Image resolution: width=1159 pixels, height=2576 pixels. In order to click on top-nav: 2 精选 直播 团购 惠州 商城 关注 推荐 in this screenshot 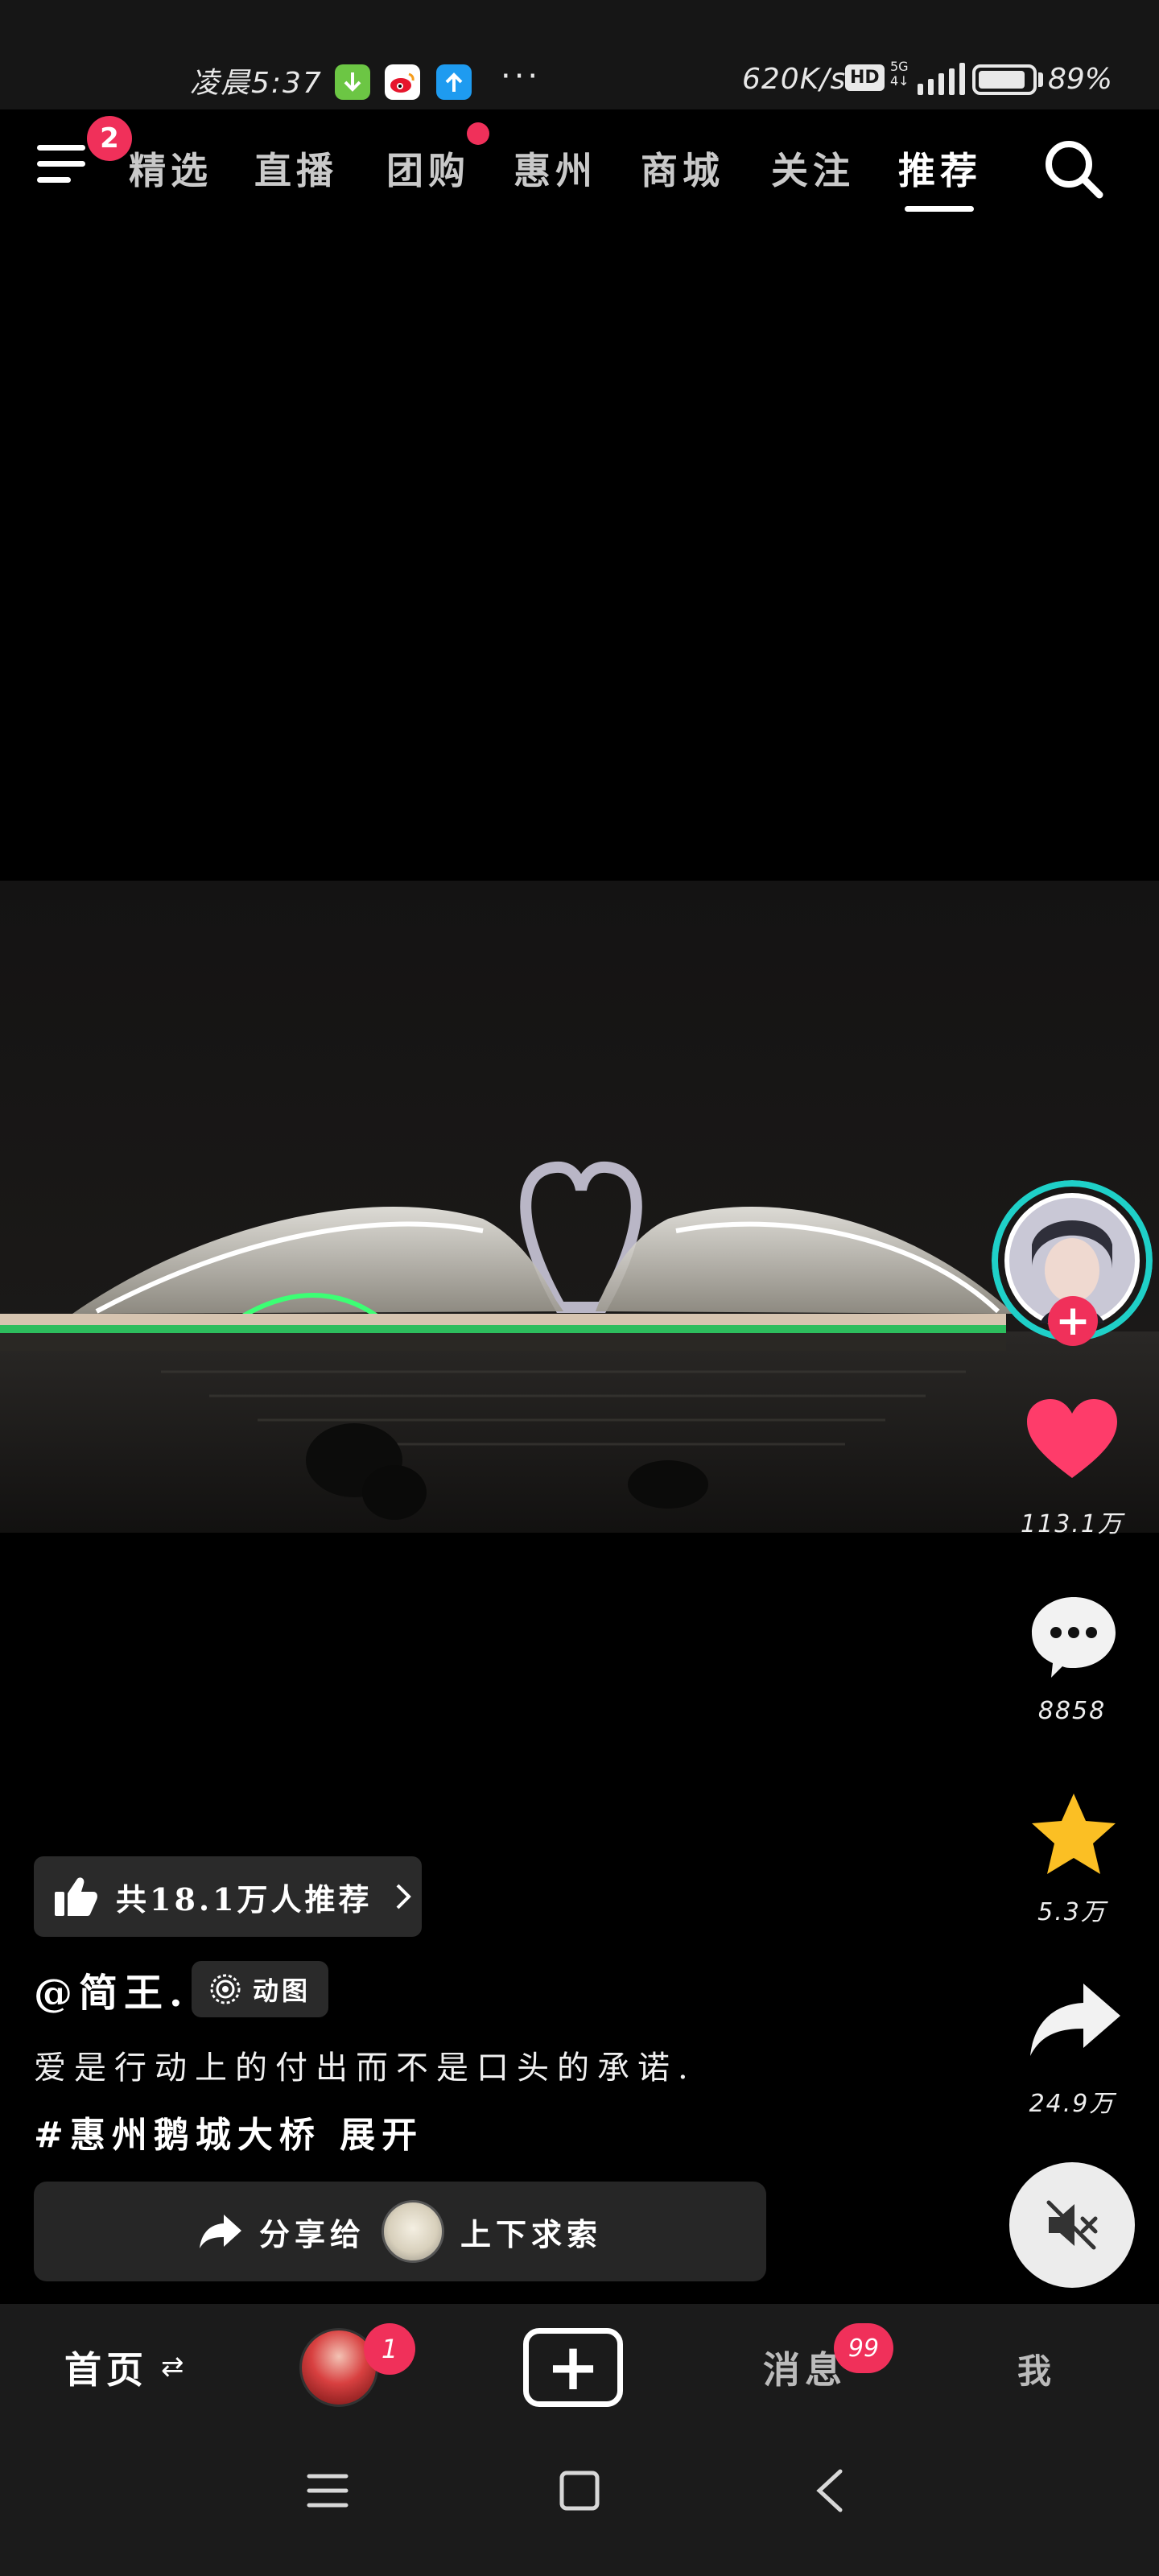, I will do `click(579, 165)`.